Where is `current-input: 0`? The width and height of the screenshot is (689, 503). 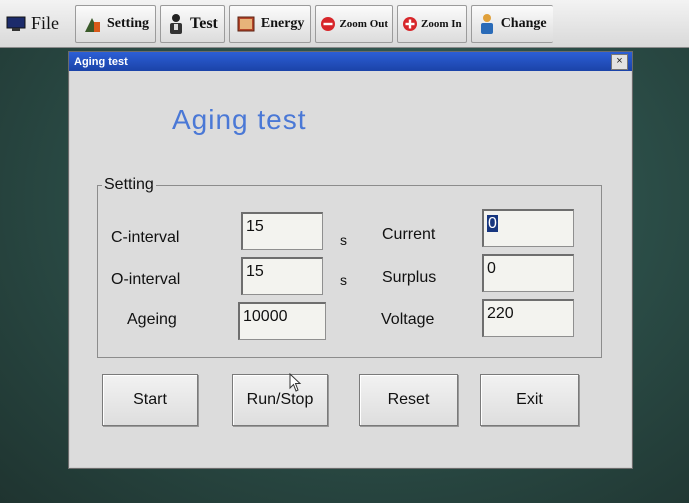 current-input: 0 is located at coordinates (528, 228).